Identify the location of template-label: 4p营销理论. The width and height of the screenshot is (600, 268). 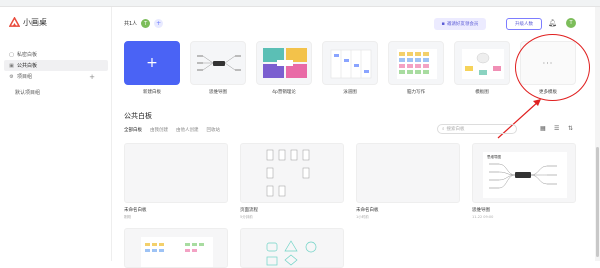
(284, 92).